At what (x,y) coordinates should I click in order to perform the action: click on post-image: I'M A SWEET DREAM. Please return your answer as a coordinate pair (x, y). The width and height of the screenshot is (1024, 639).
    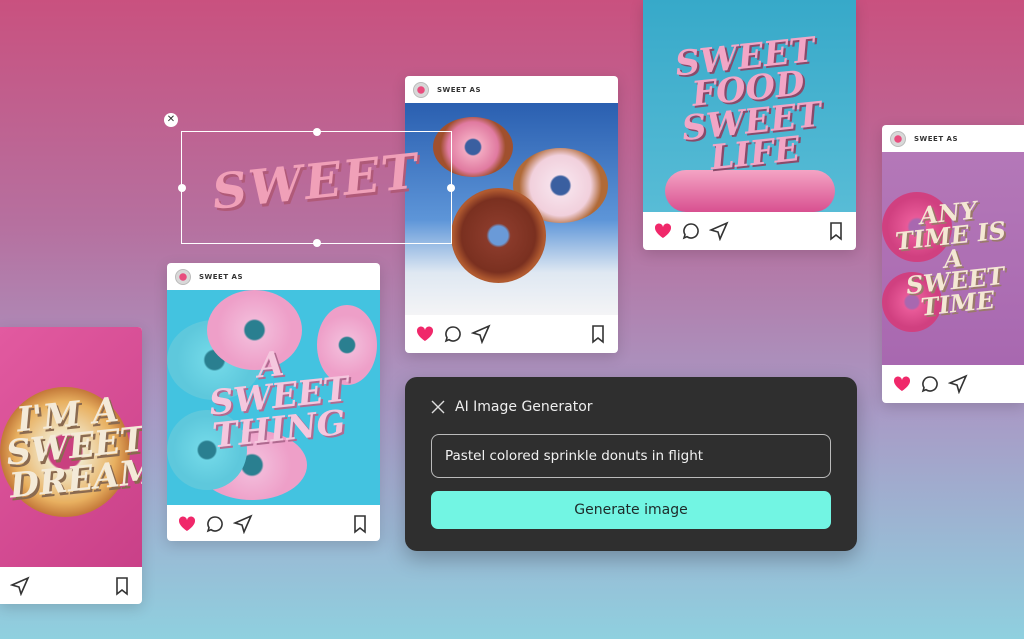
    Looking at the image, I should click on (71, 447).